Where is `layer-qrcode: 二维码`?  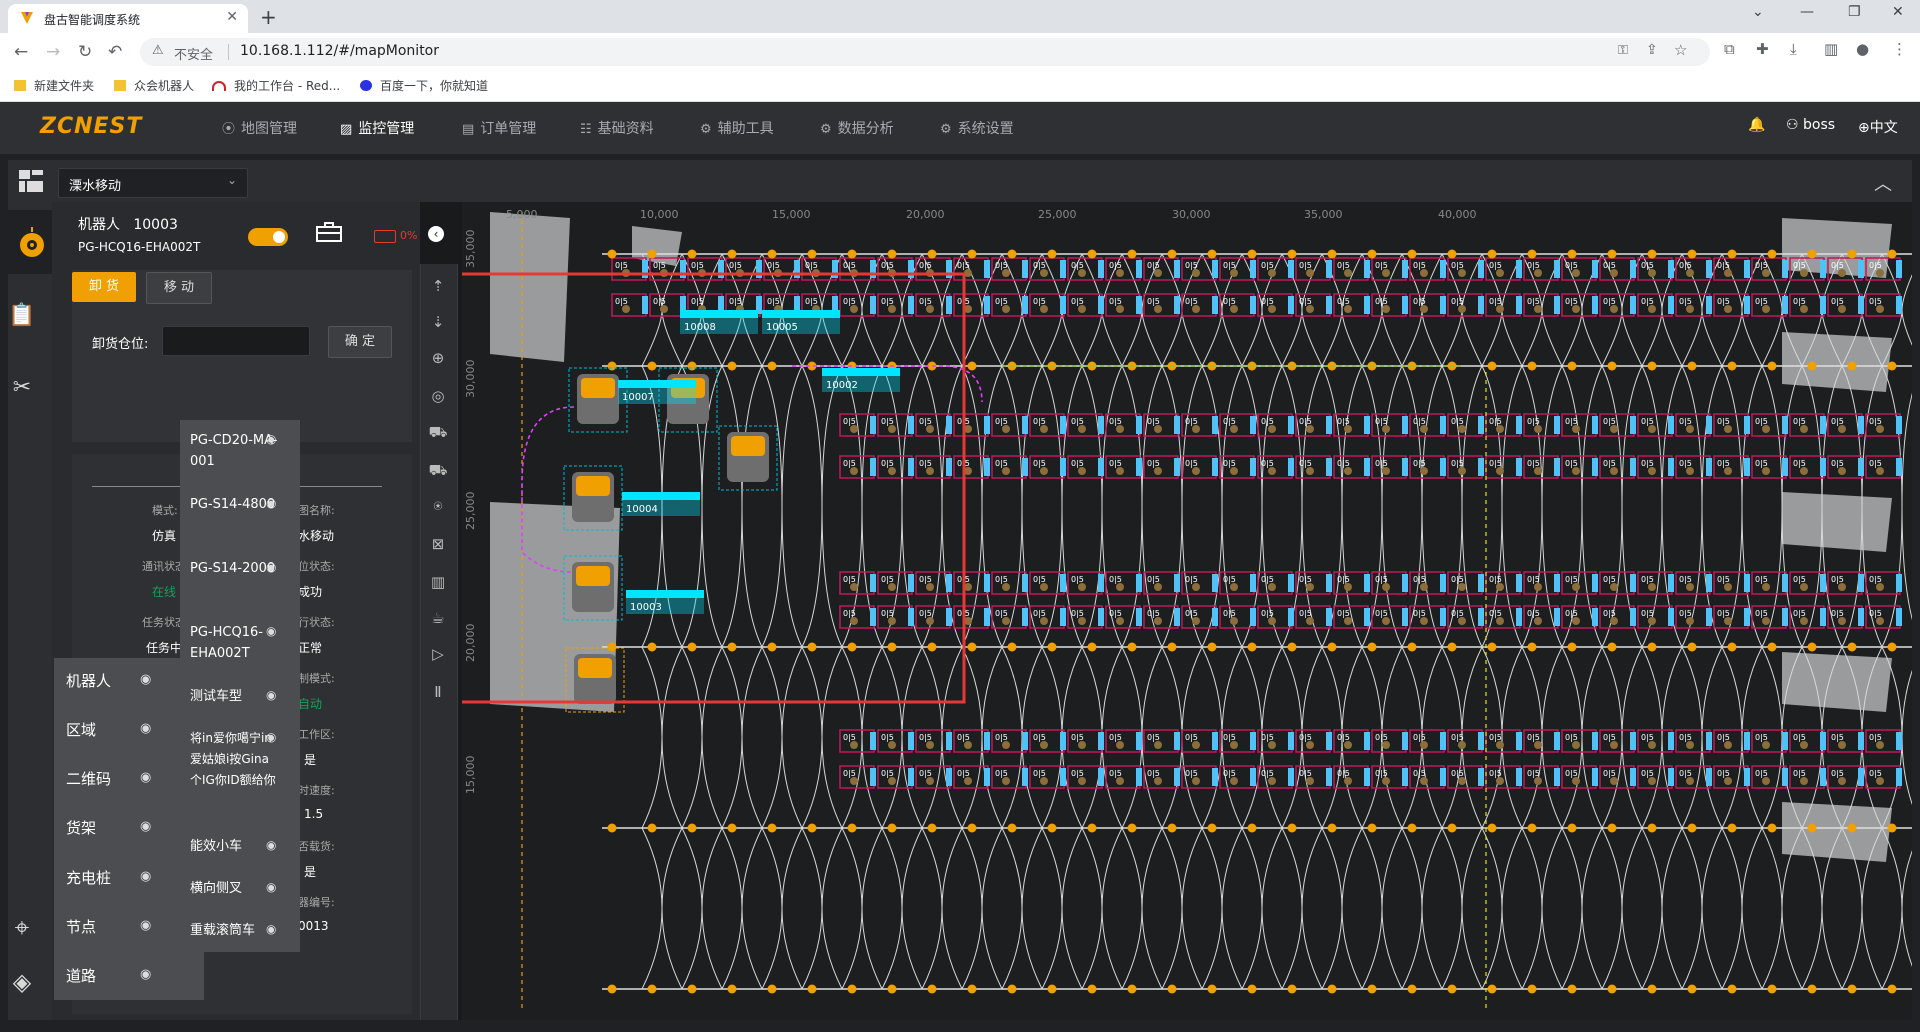
layer-qrcode: 二维码 is located at coordinates (88, 778).